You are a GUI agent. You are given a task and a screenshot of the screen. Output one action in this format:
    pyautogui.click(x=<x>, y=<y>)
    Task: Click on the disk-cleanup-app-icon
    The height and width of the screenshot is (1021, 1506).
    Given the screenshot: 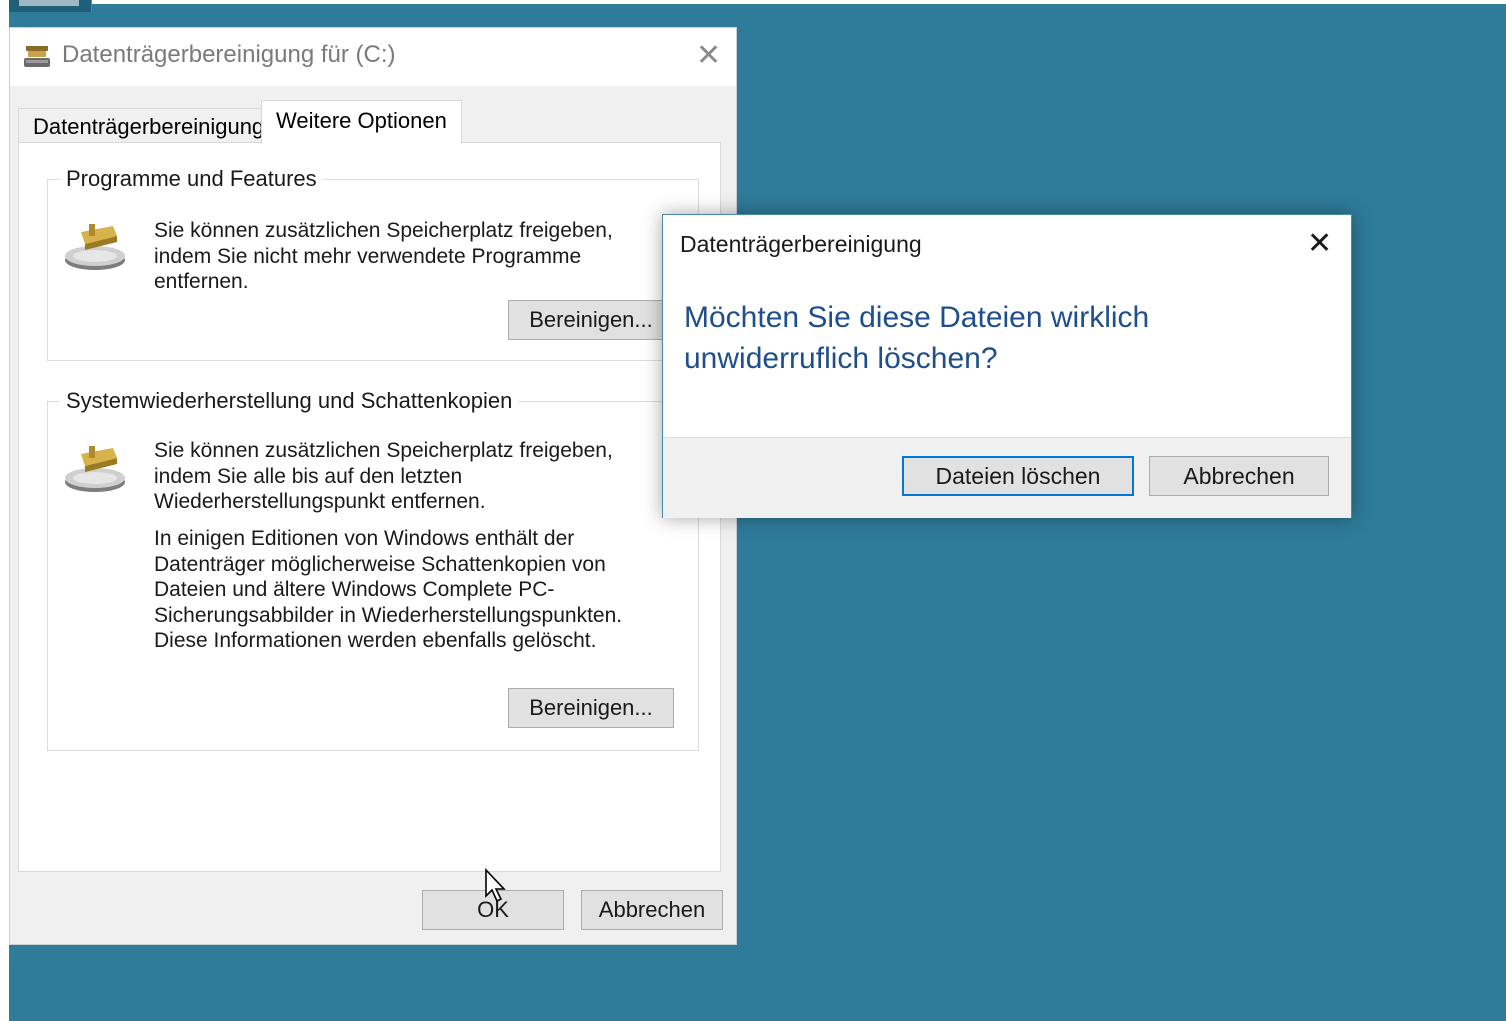 What is the action you would take?
    pyautogui.click(x=37, y=56)
    